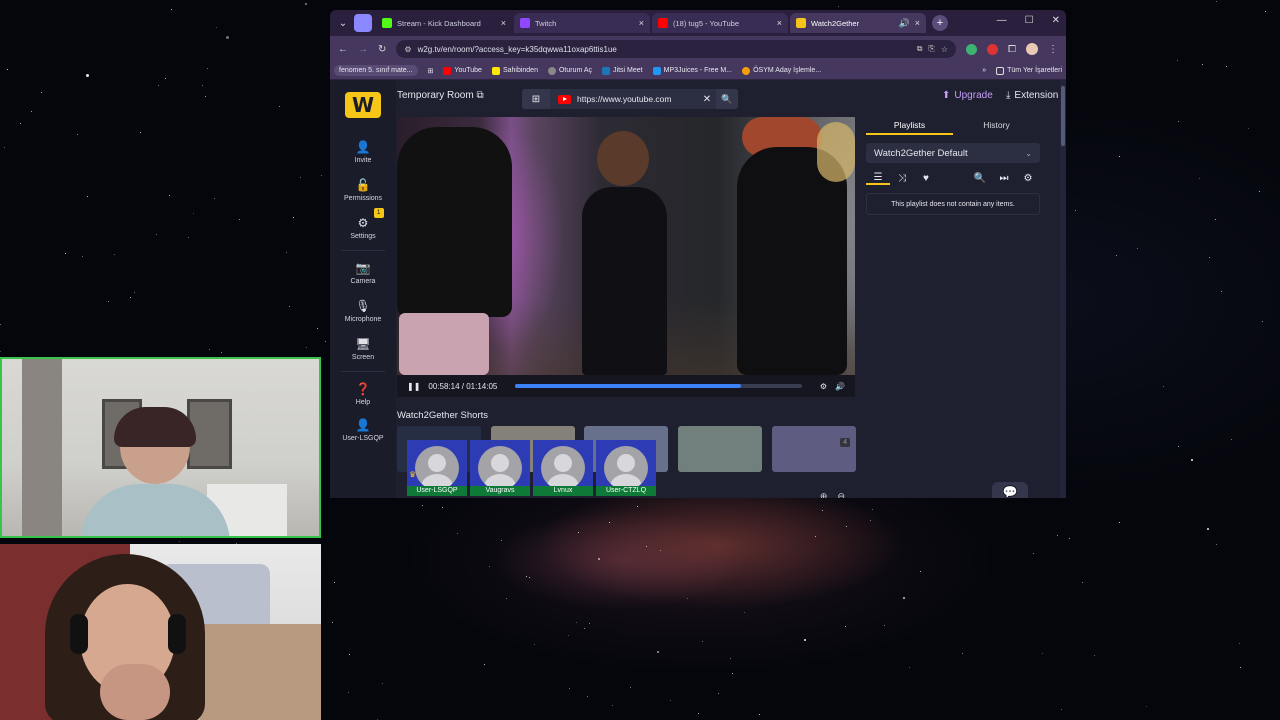 The height and width of the screenshot is (720, 1280). What do you see at coordinates (967, 95) in the screenshot?
I see `upgrade-button: ⬆ Upgrade` at bounding box center [967, 95].